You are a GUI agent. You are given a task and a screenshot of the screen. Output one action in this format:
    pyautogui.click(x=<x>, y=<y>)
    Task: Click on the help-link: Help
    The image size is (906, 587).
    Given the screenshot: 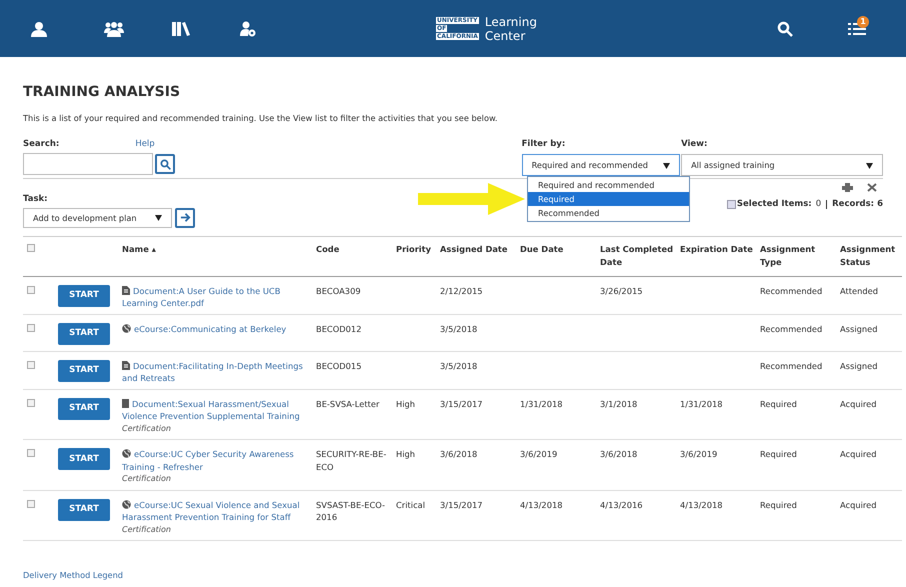 What is the action you would take?
    pyautogui.click(x=145, y=145)
    